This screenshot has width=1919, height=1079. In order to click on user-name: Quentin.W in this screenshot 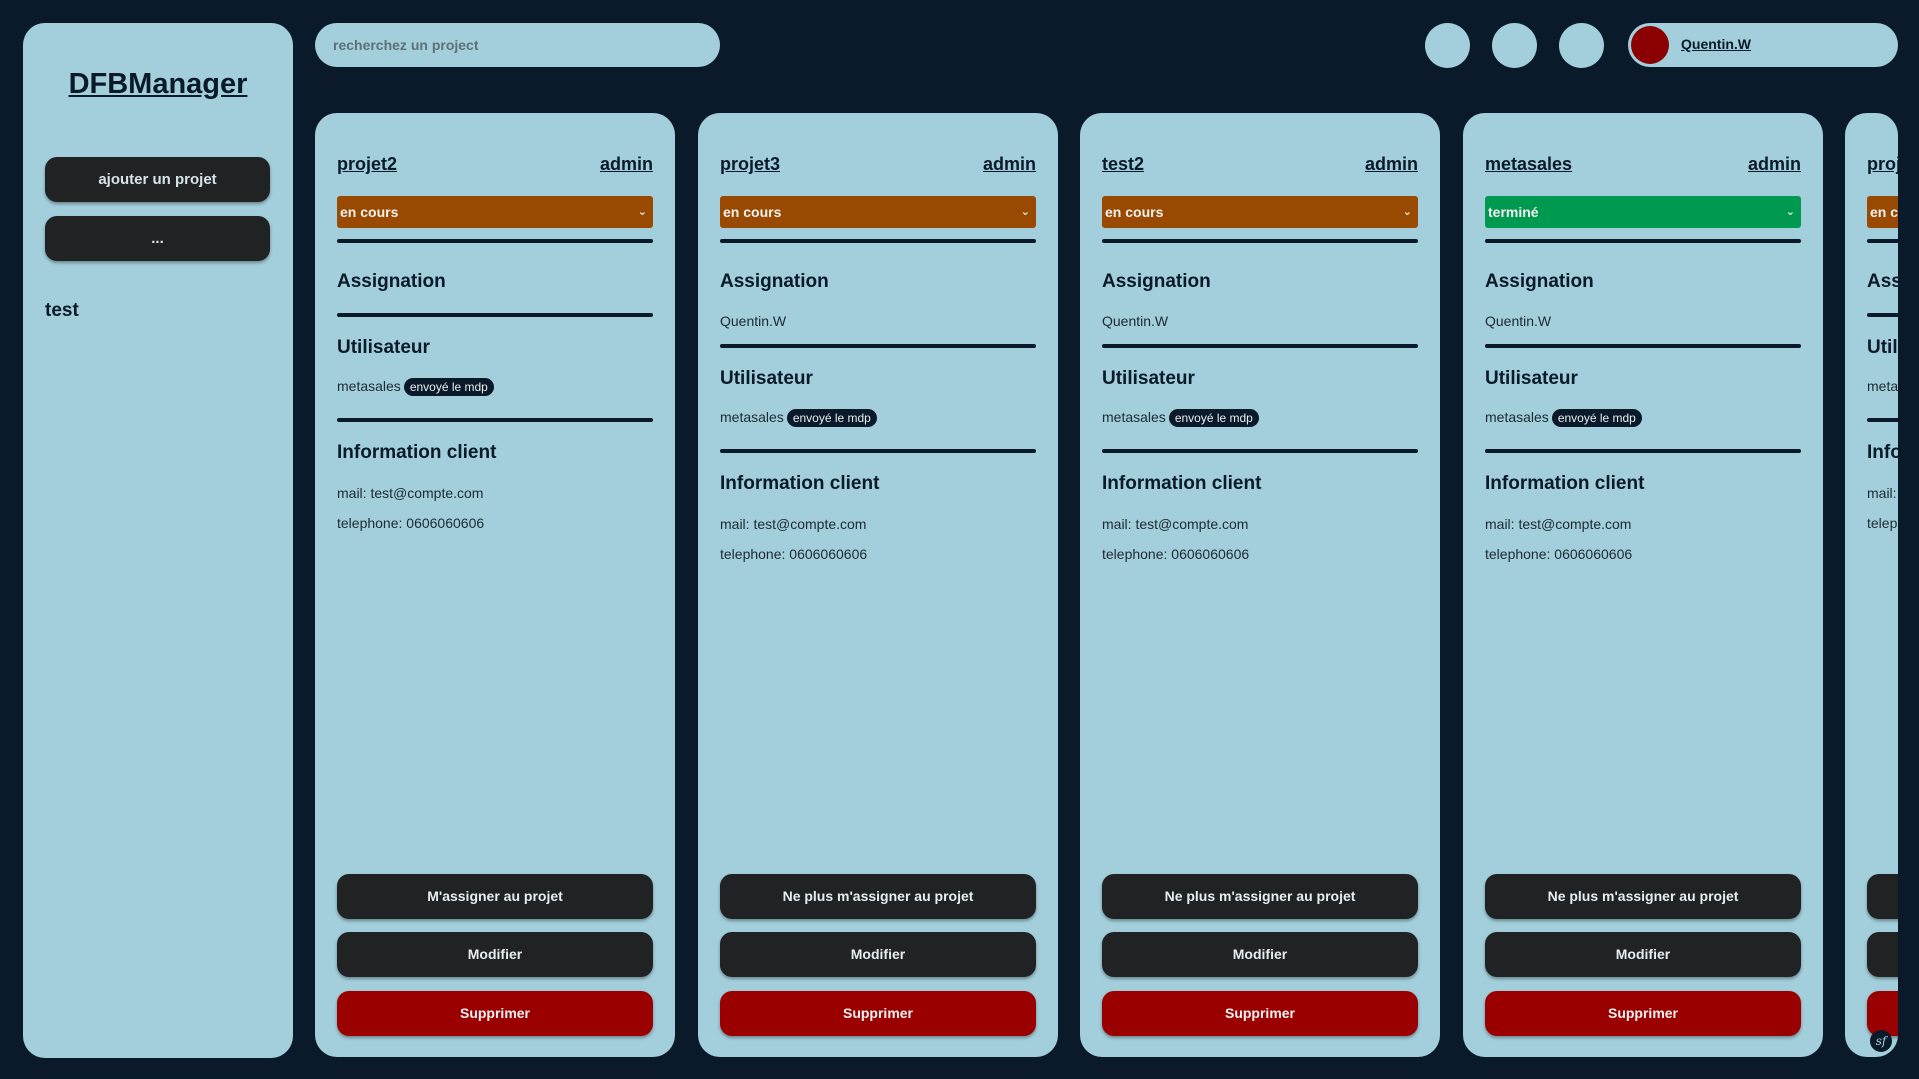, I will do `click(1716, 44)`.